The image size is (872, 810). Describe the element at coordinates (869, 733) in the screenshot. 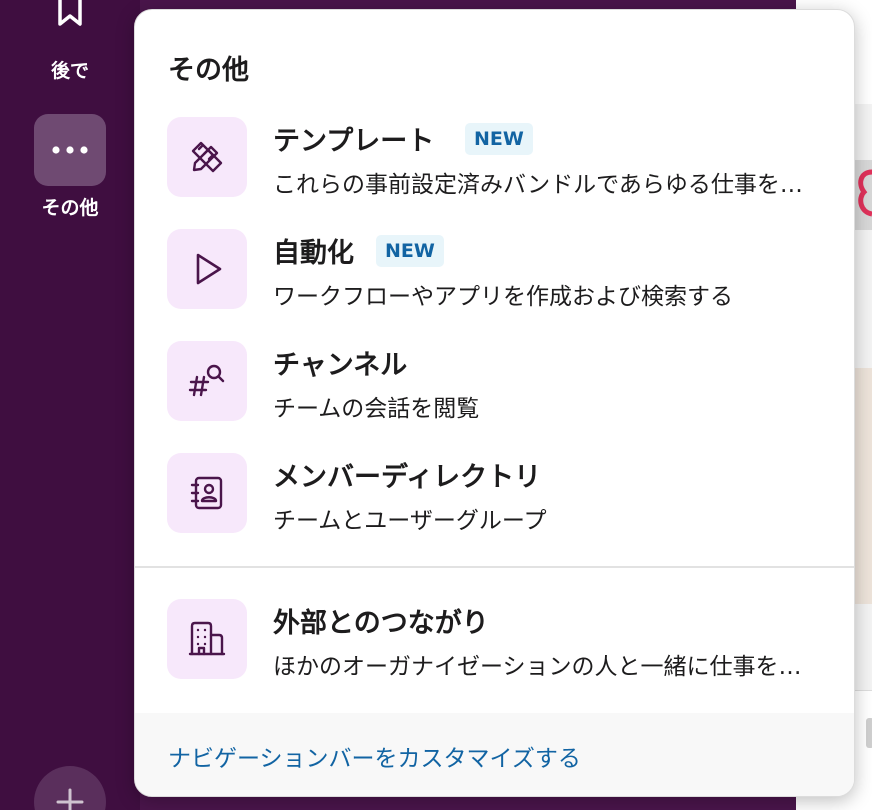

I see `workspace-composer-button` at that location.